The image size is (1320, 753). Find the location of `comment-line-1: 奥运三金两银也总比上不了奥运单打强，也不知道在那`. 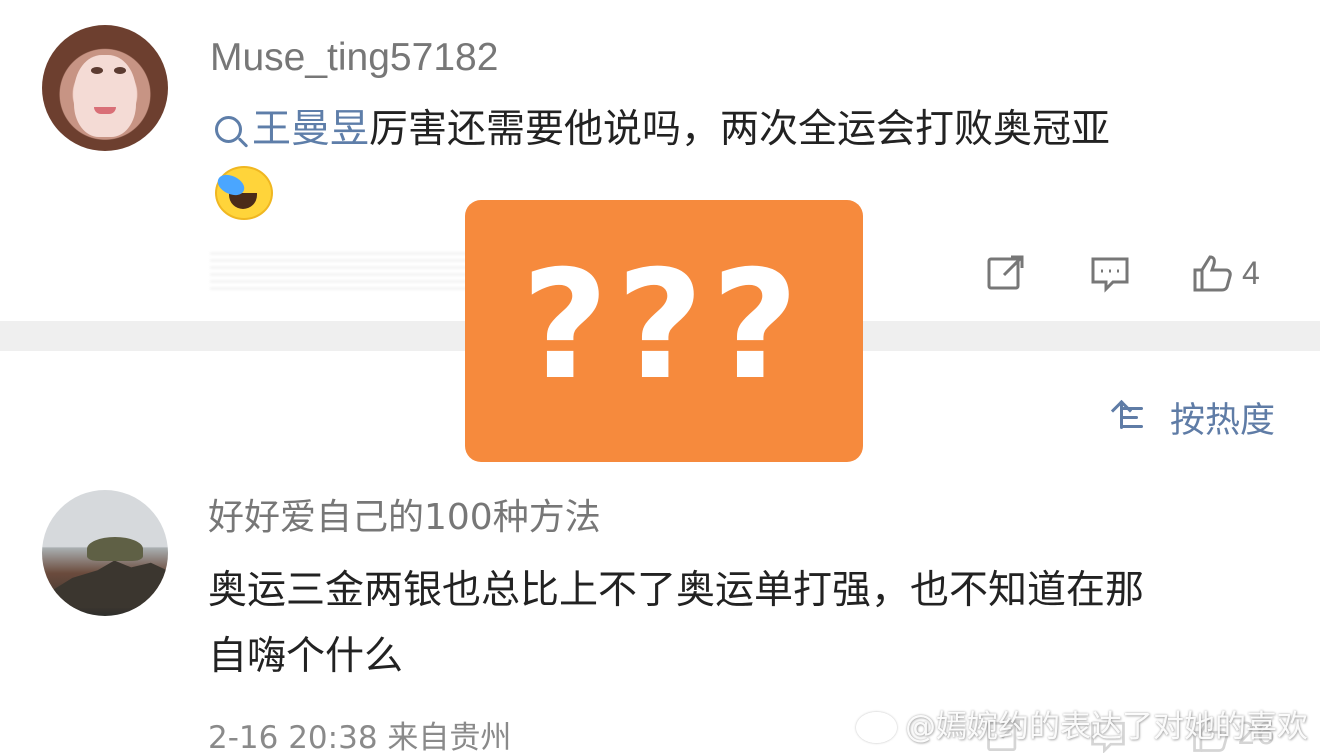

comment-line-1: 奥运三金两银也总比上不了奥运单打强，也不知道在那 is located at coordinates (676, 590).